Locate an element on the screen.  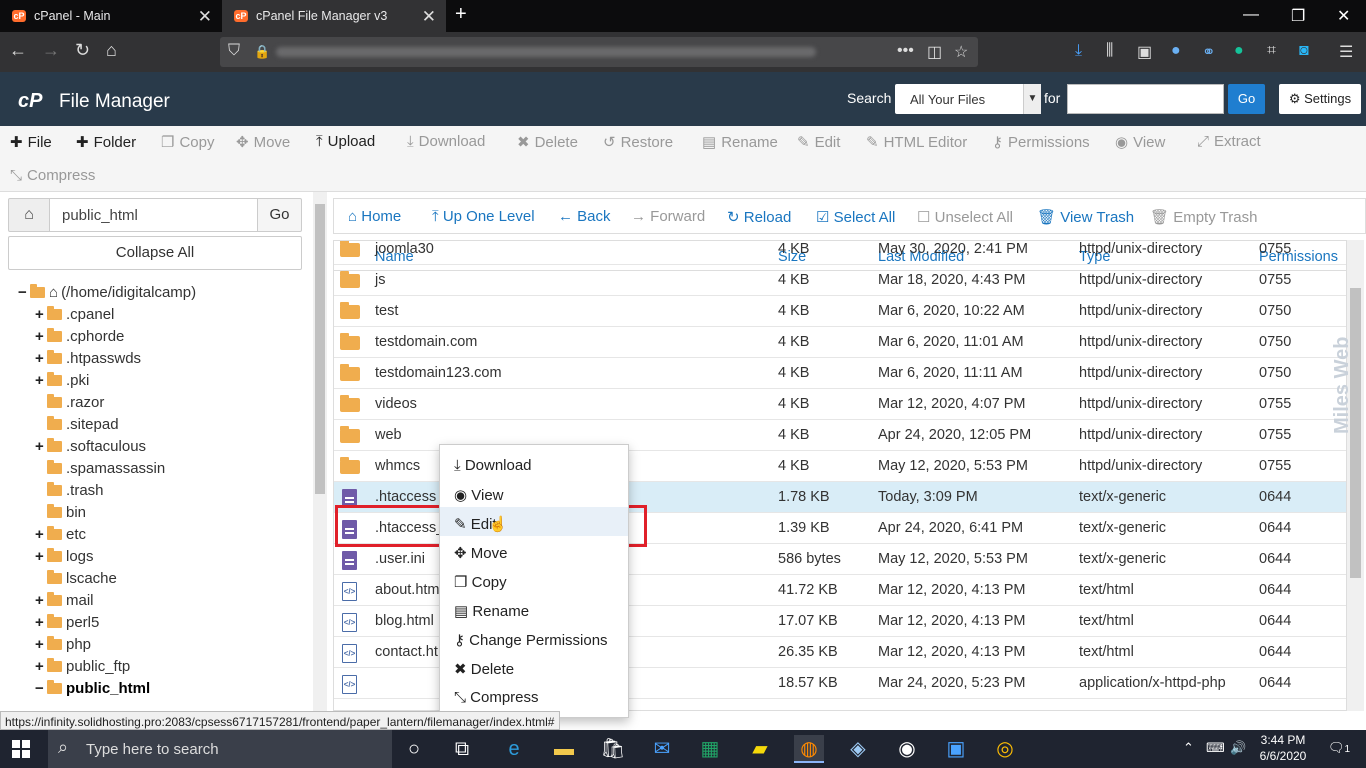
tab-file-manager: cP cPanel File Manager v3 ✕ is located at coordinates (334, 16).